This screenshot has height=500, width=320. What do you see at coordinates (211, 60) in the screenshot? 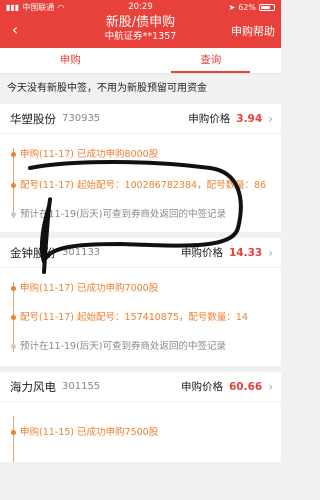
I see `tab-query: 查询` at bounding box center [211, 60].